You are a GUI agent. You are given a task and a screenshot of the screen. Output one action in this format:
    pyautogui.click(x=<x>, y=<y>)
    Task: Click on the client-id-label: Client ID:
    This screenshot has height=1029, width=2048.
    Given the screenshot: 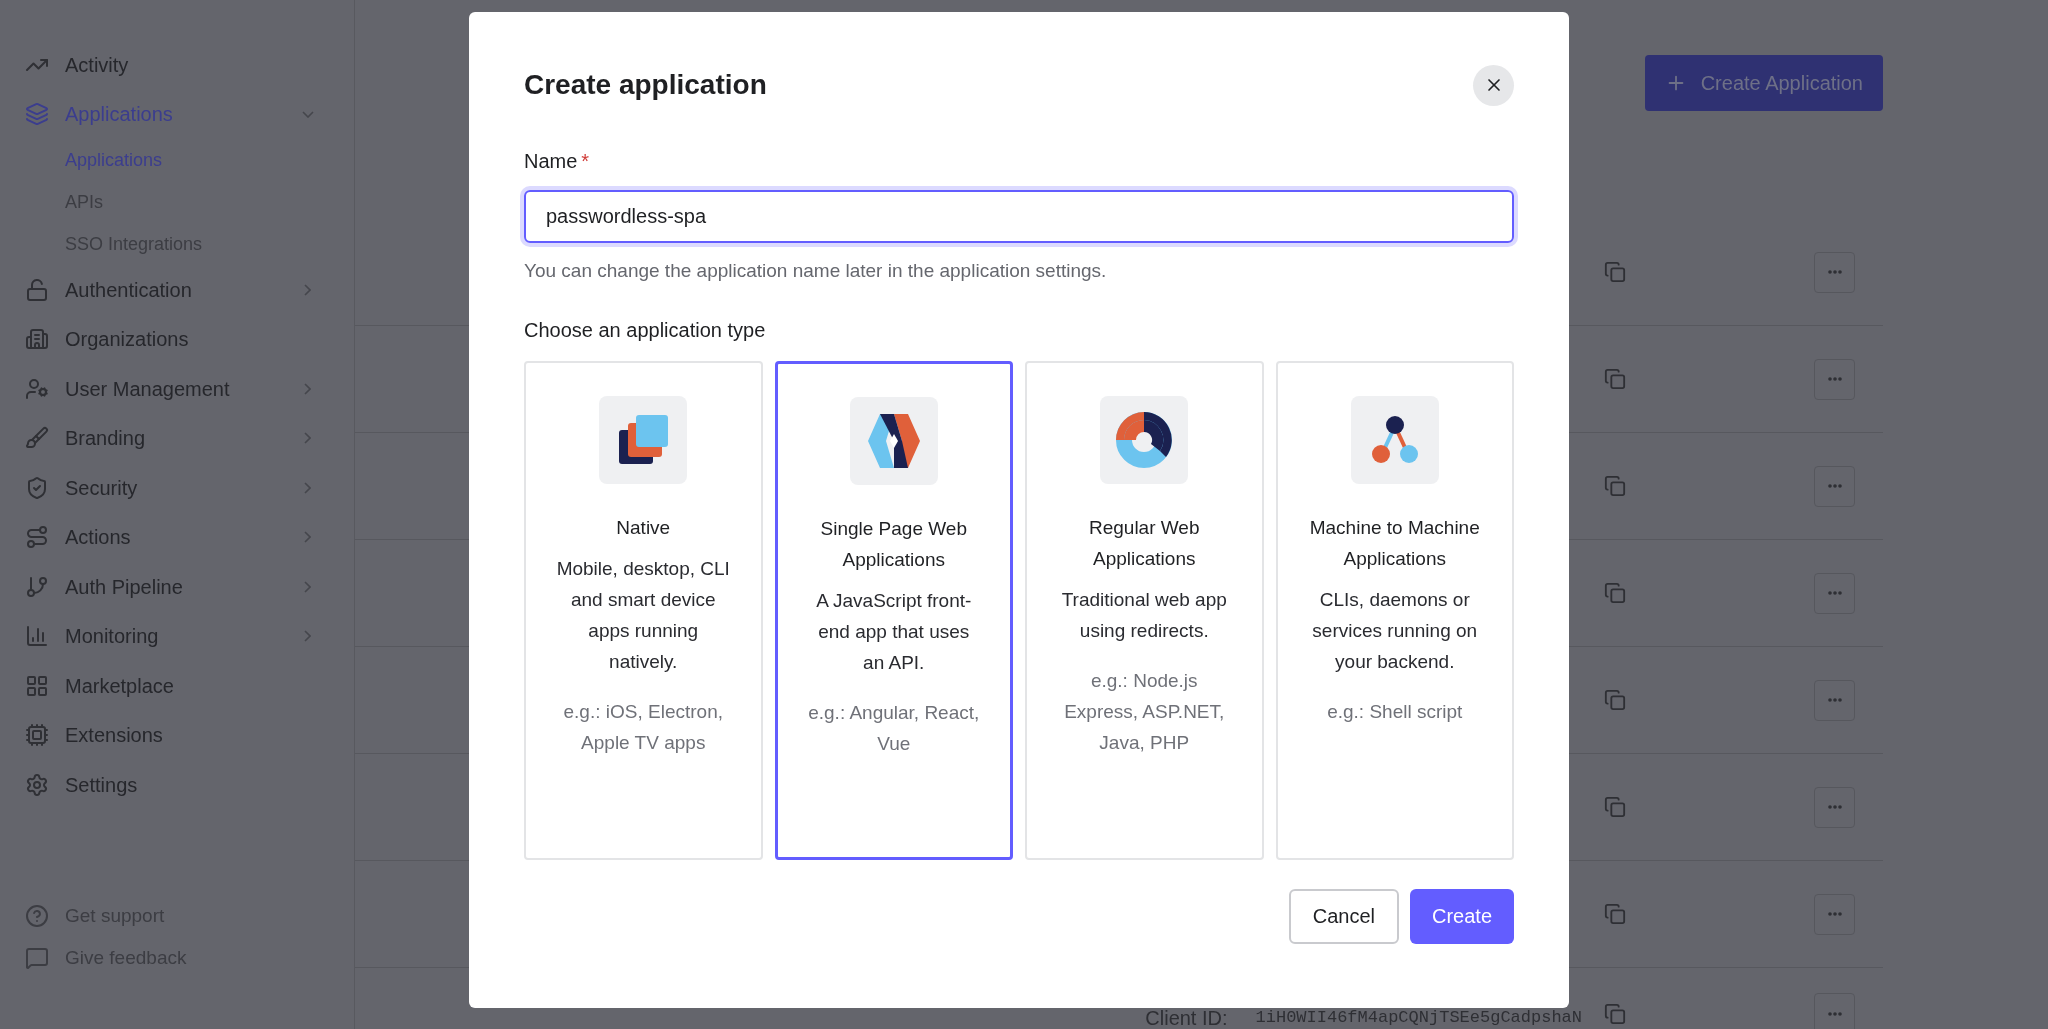 What is the action you would take?
    pyautogui.click(x=1186, y=1017)
    